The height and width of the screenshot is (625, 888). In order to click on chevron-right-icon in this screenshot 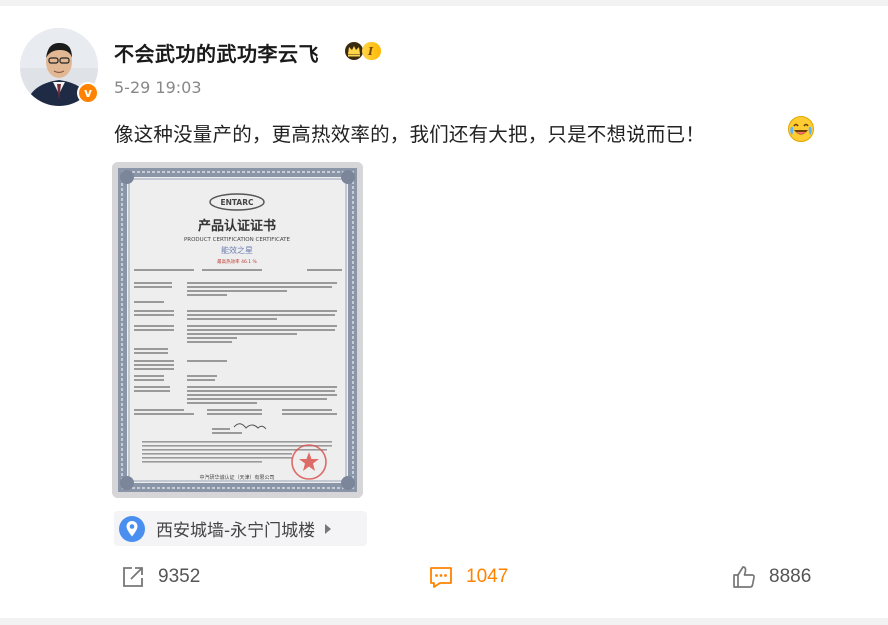, I will do `click(328, 528)`.